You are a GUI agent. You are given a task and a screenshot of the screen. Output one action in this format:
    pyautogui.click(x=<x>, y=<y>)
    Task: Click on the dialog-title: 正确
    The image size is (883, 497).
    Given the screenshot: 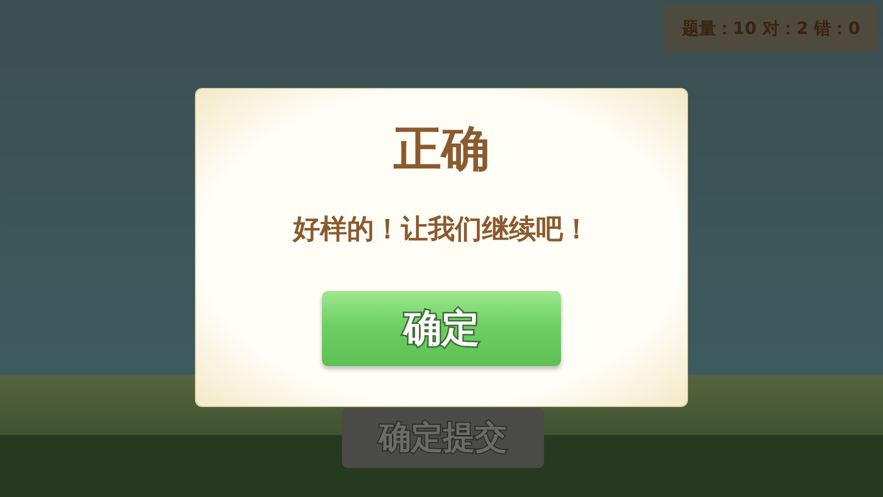 What is the action you would take?
    pyautogui.click(x=442, y=149)
    